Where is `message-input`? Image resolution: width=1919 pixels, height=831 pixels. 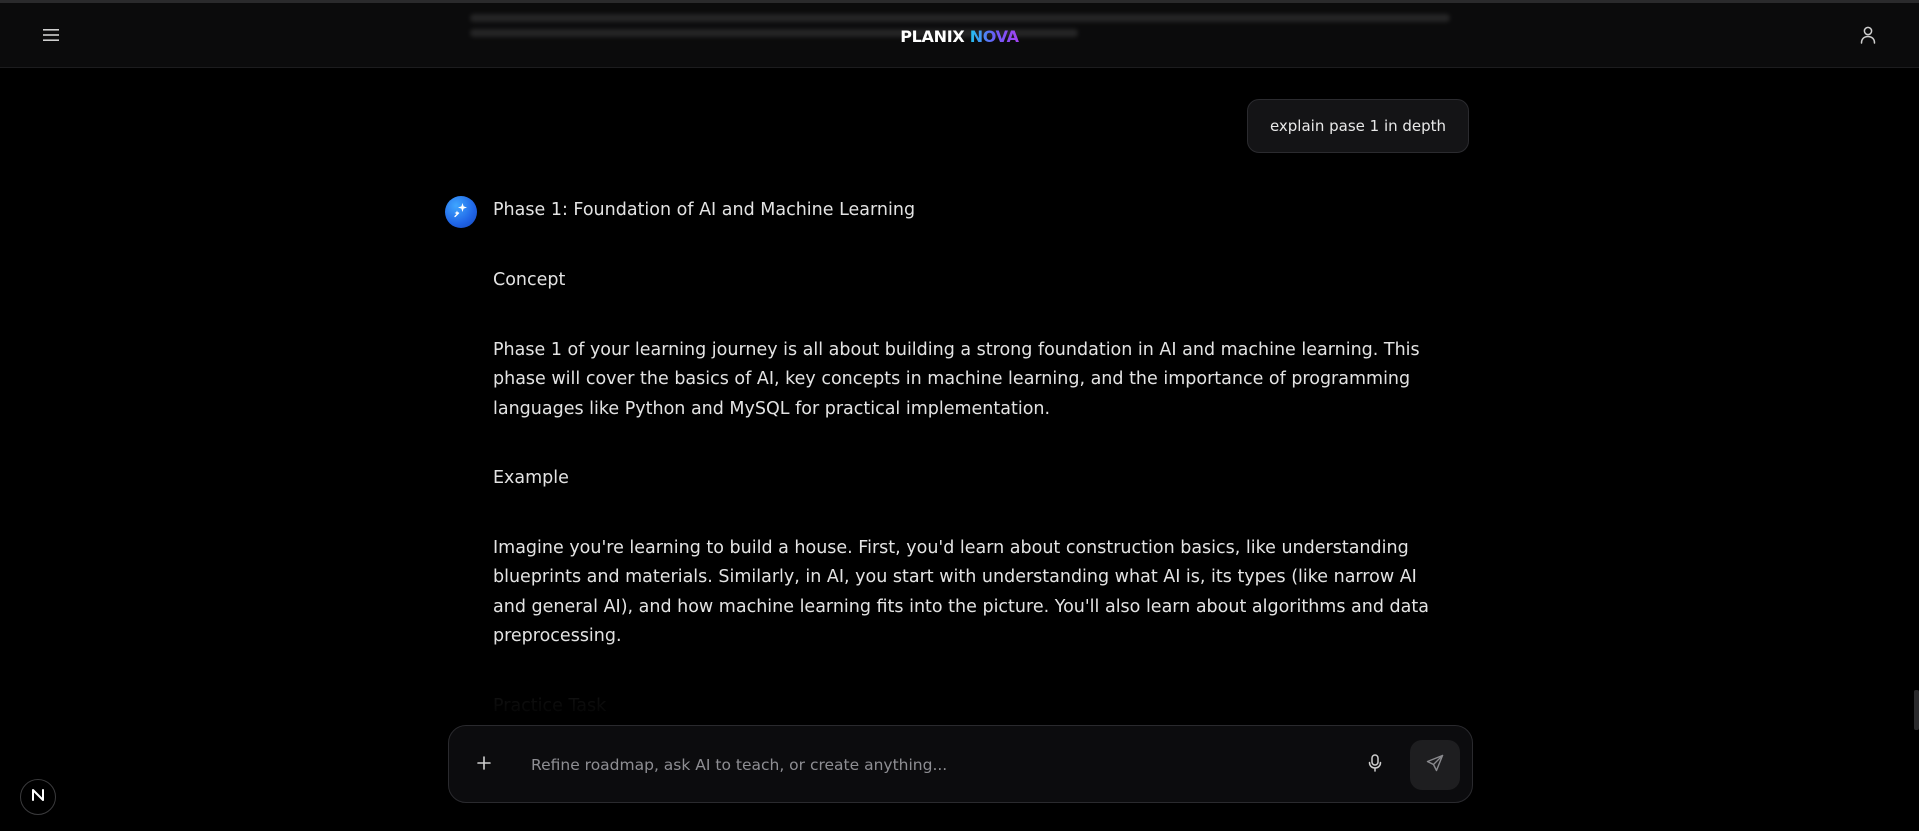
message-input is located at coordinates (914, 765).